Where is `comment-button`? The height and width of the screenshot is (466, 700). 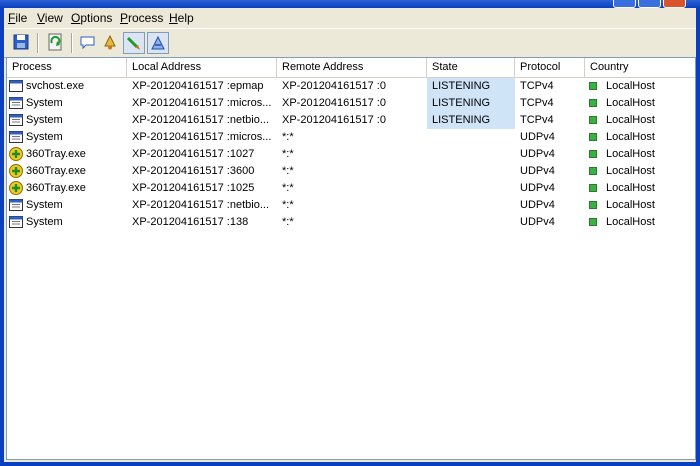 comment-button is located at coordinates (89, 43).